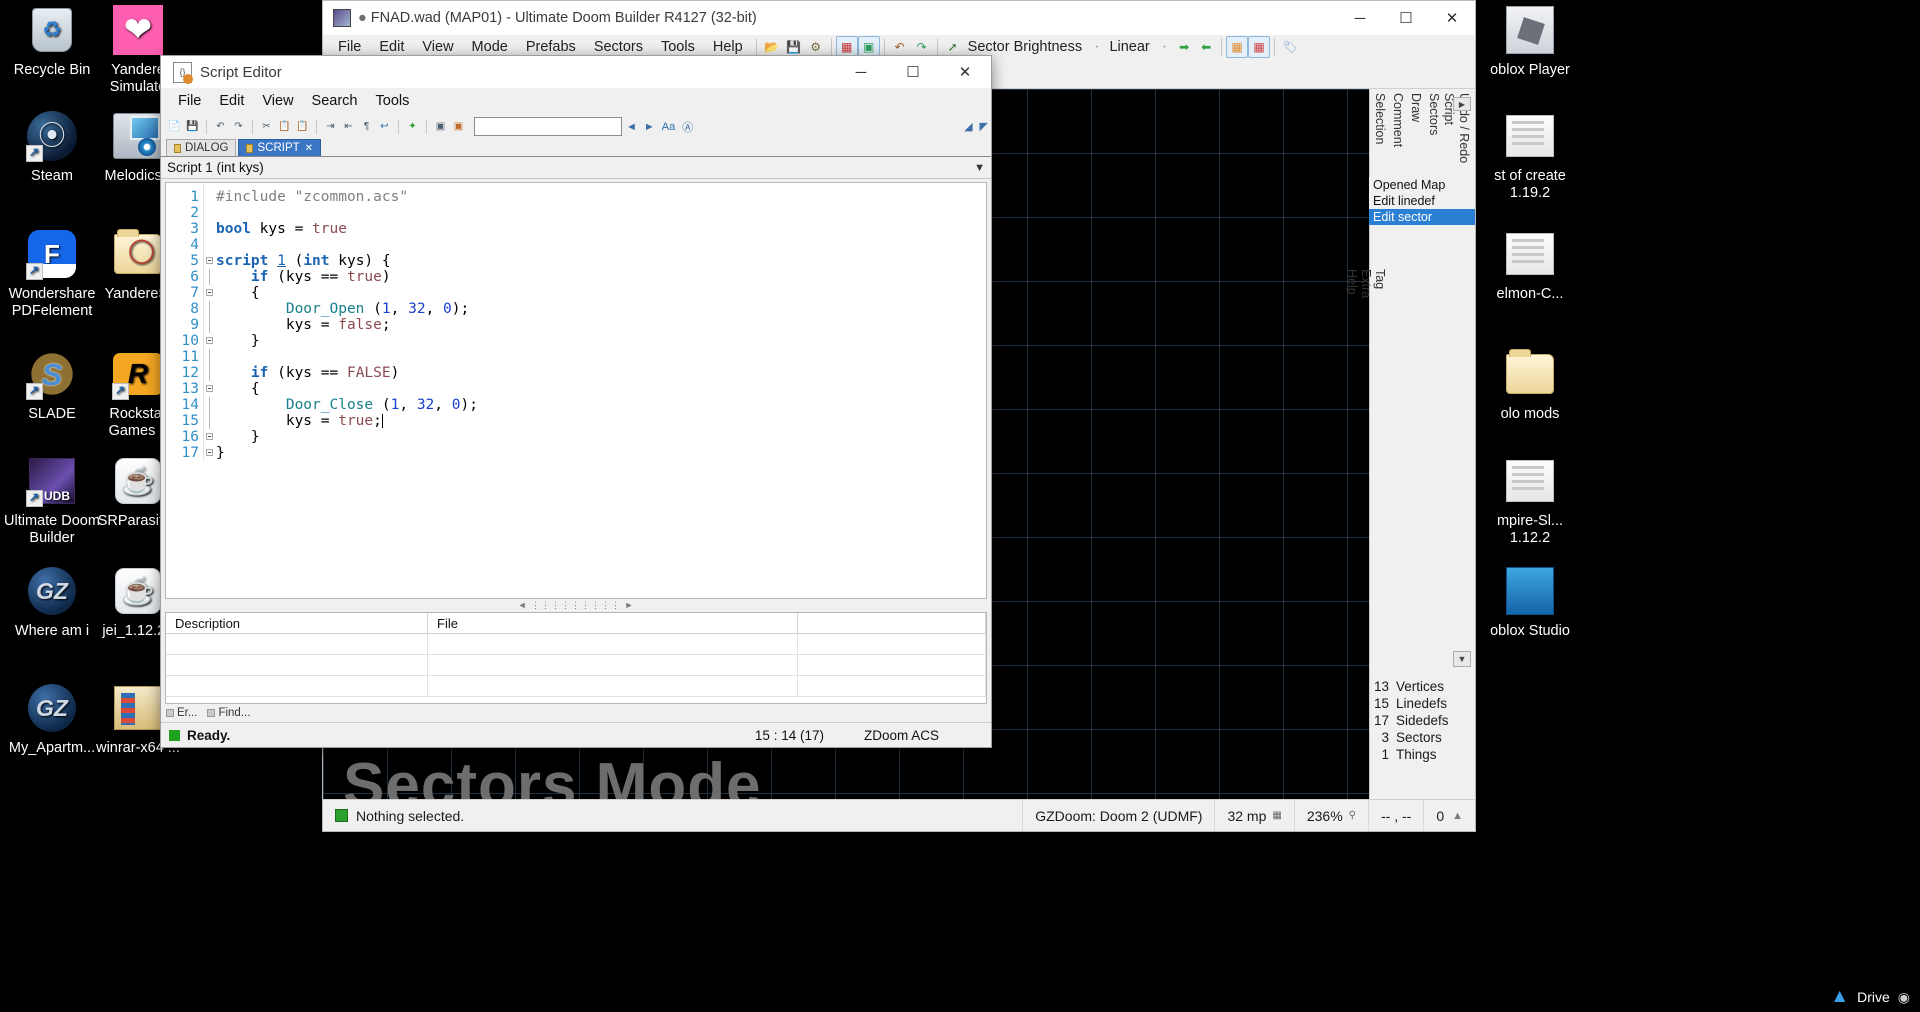 This screenshot has height=1012, width=1920. What do you see at coordinates (347, 373) in the screenshot?
I see `code-line: if (kys == FALSE)` at bounding box center [347, 373].